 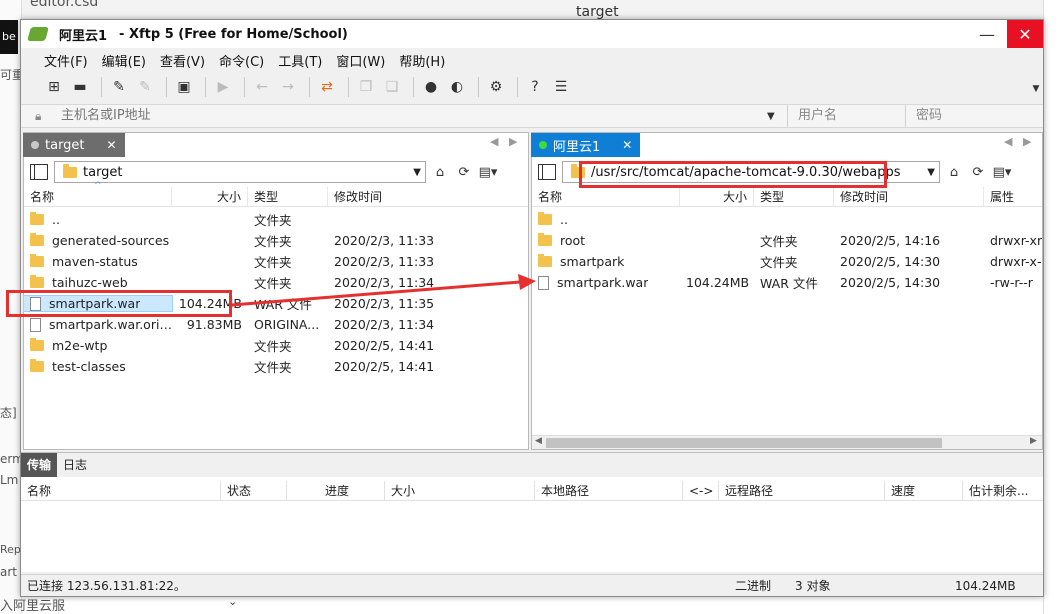 I want to click on arrow-shaft, so click(x=376, y=293).